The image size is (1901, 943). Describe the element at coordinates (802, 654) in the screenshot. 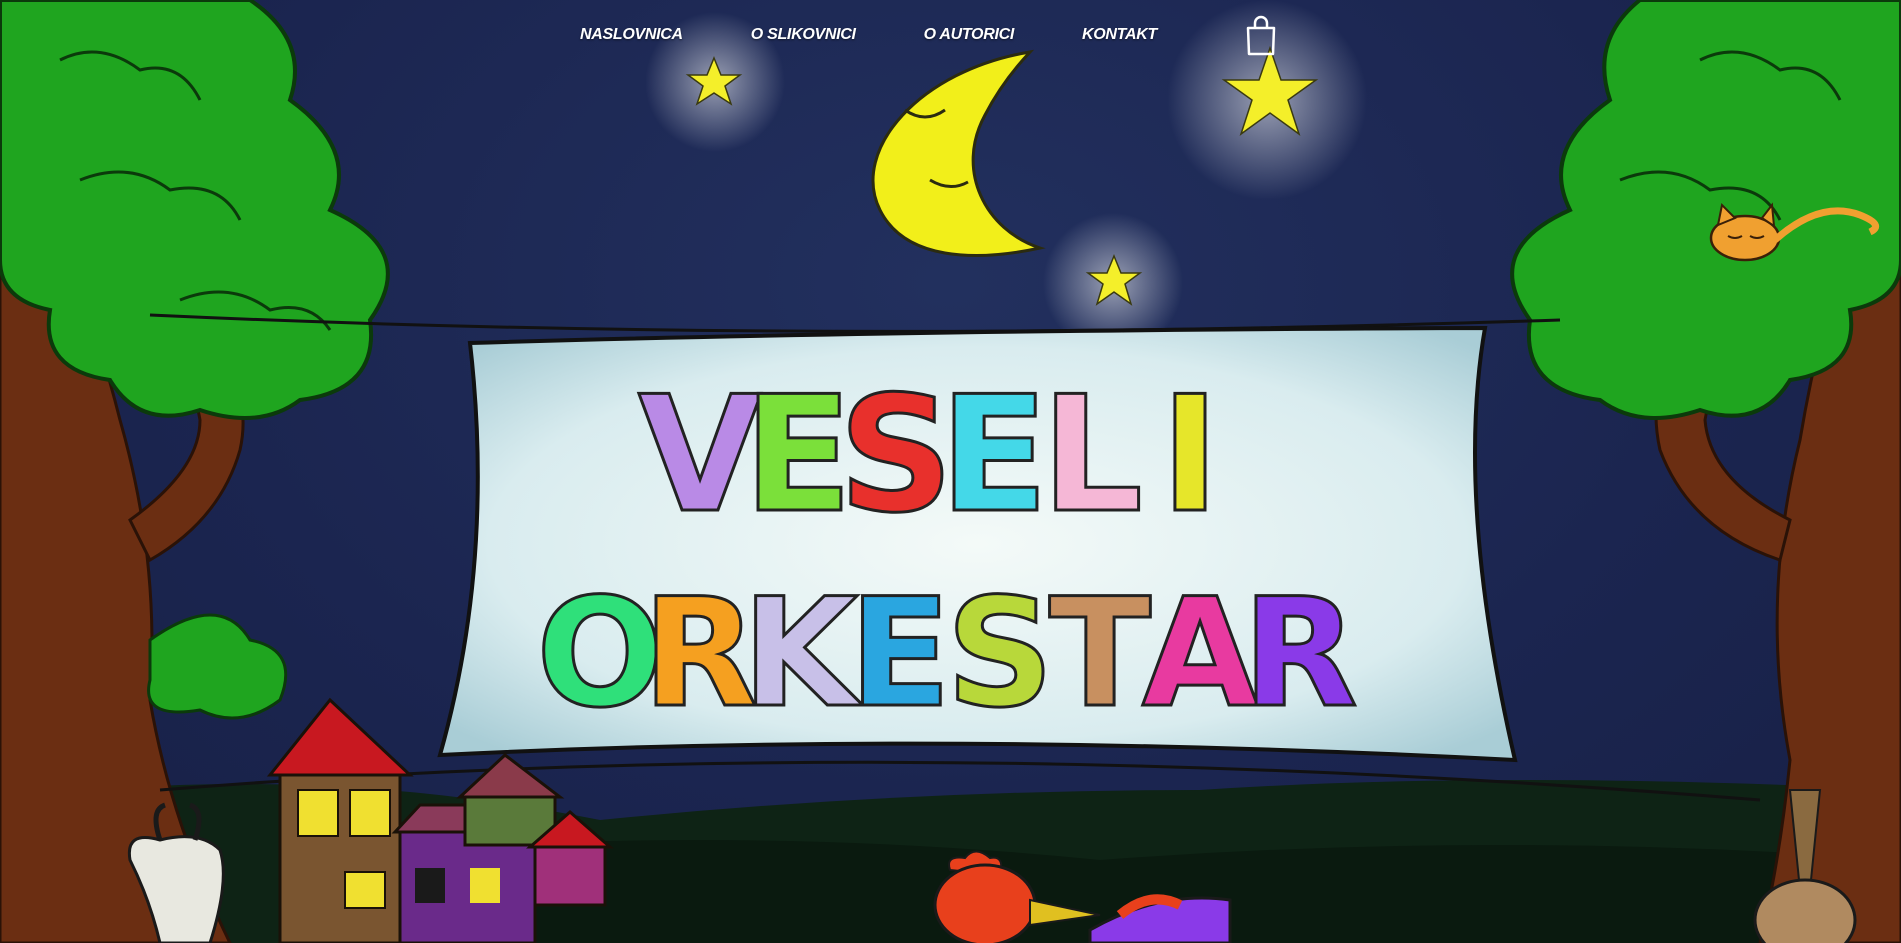

I see `banner-title-line2-letter: K` at that location.